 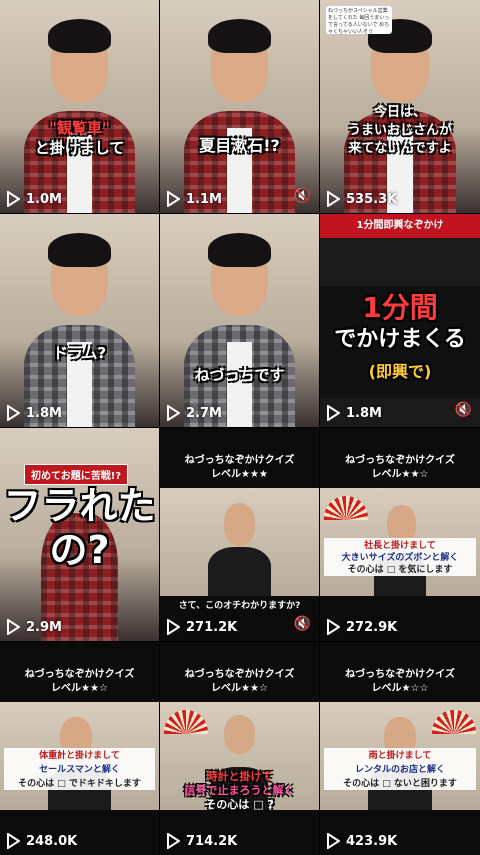 I want to click on performer-face, so click(x=239, y=525).